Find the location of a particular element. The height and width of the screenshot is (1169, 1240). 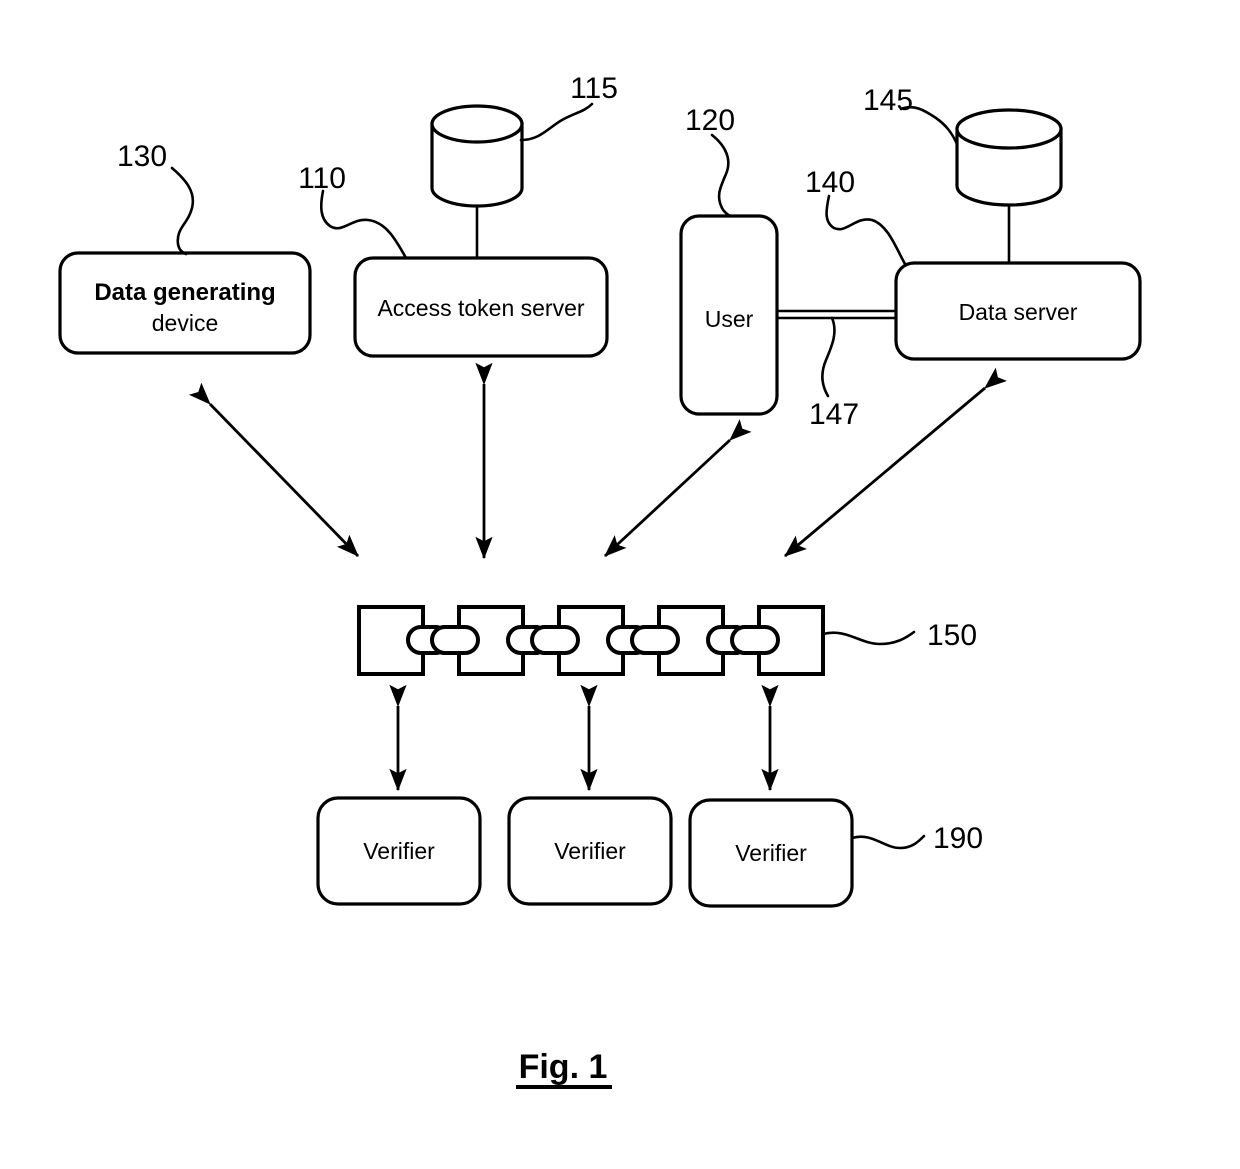

reference-115: 115 is located at coordinates (568, 107).